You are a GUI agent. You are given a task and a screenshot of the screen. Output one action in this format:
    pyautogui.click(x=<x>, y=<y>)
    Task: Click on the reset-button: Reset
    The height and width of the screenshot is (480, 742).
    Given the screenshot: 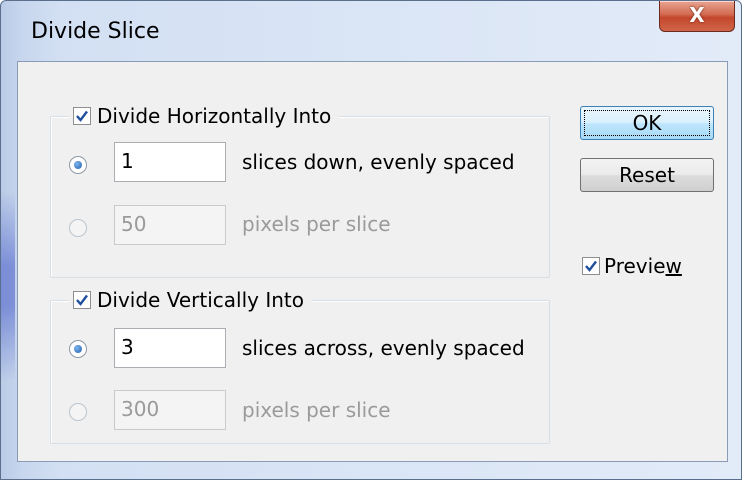 What is the action you would take?
    pyautogui.click(x=647, y=175)
    